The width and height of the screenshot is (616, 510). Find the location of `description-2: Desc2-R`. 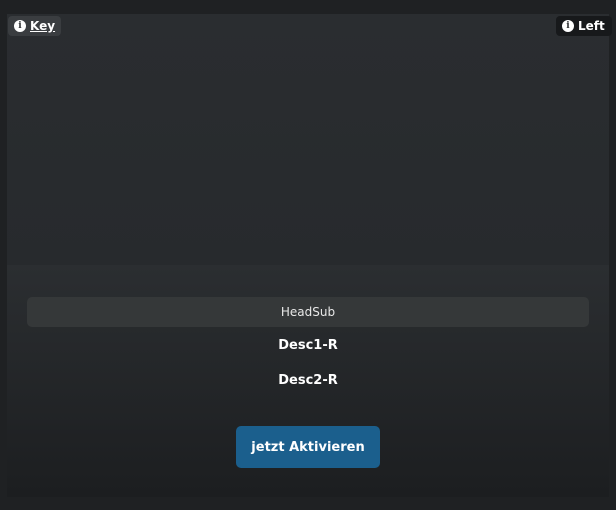

description-2: Desc2-R is located at coordinates (308, 380).